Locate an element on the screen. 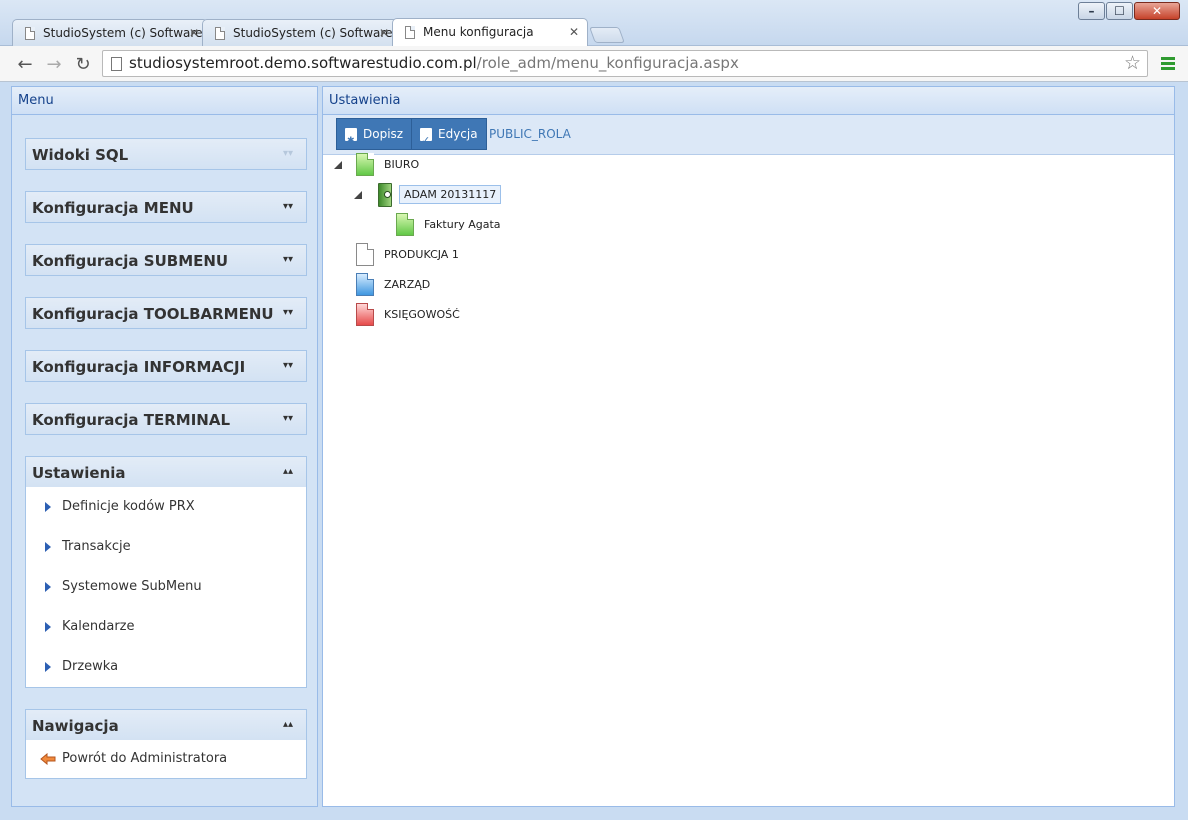  tab-title: StudioSystem (c) Software is located at coordinates (123, 33).